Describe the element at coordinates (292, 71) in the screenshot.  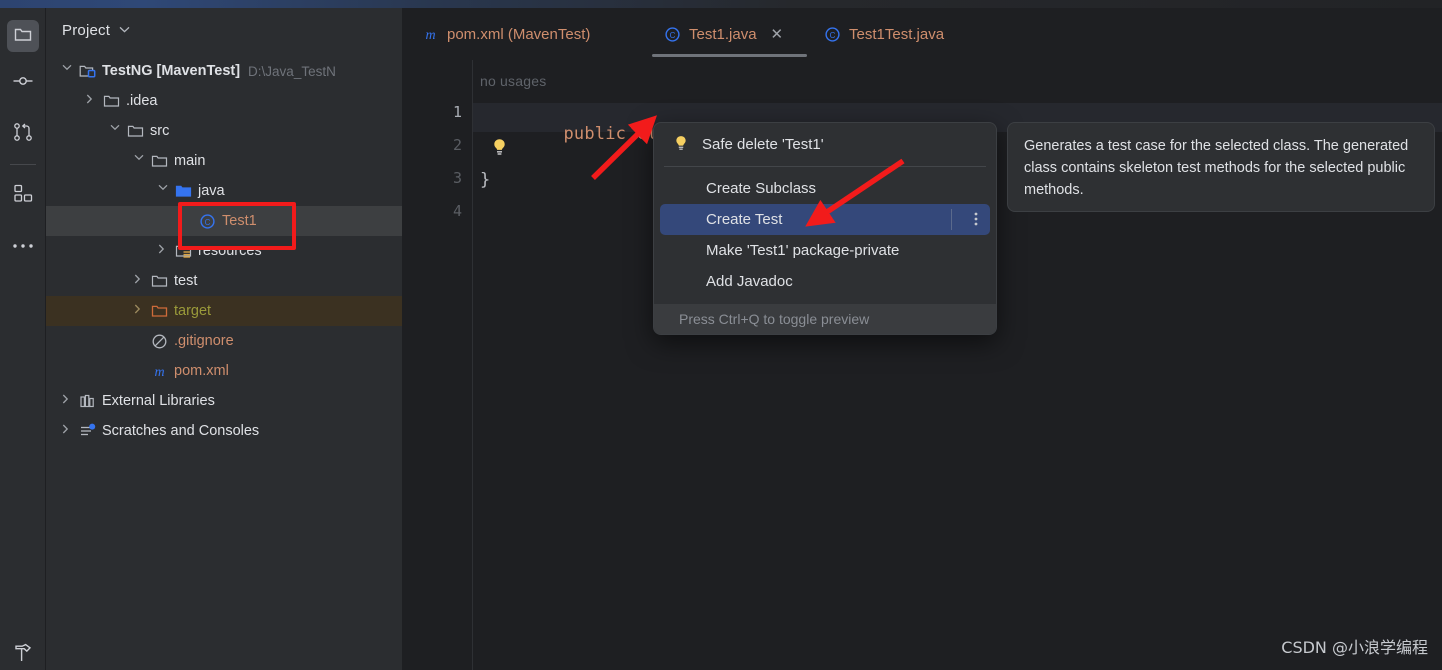
I see `tree-module-path: D:\Java_TestN` at that location.